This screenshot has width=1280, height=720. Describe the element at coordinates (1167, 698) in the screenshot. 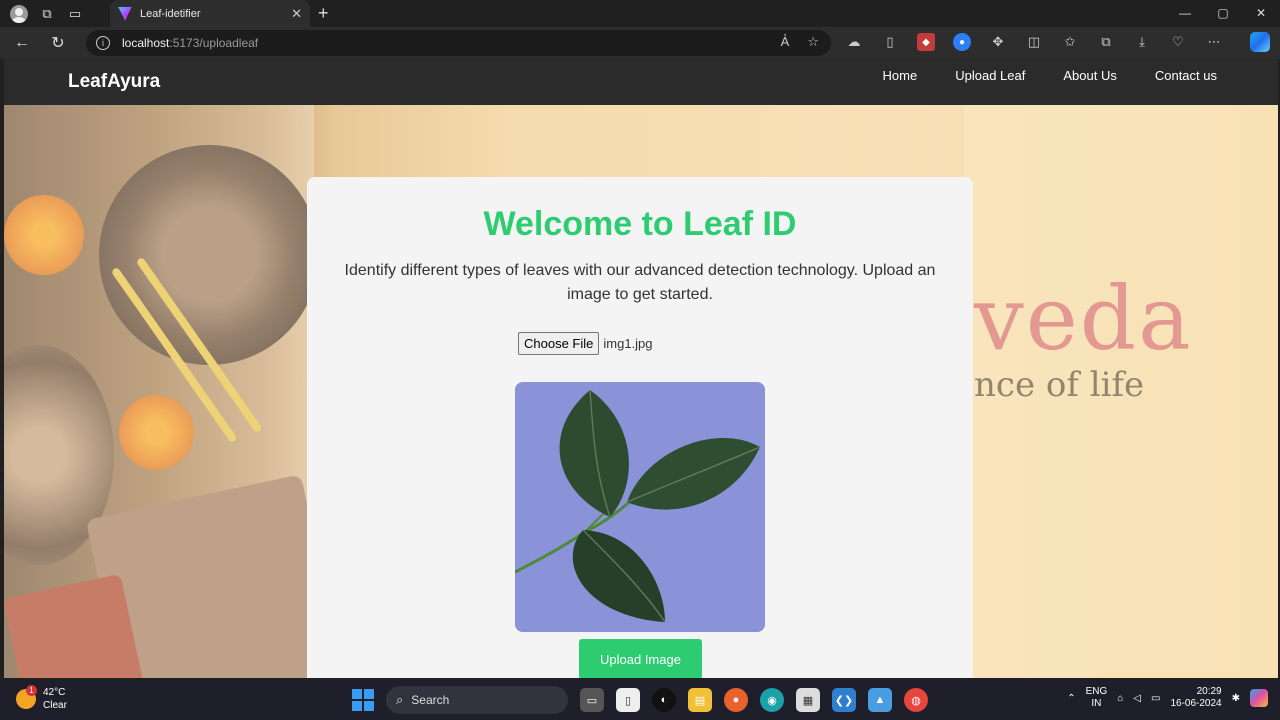

I see `system-tray: ⌃ ENG IN ⌂ ◁ ▭ 20:29 16-06-2024 ✱` at that location.